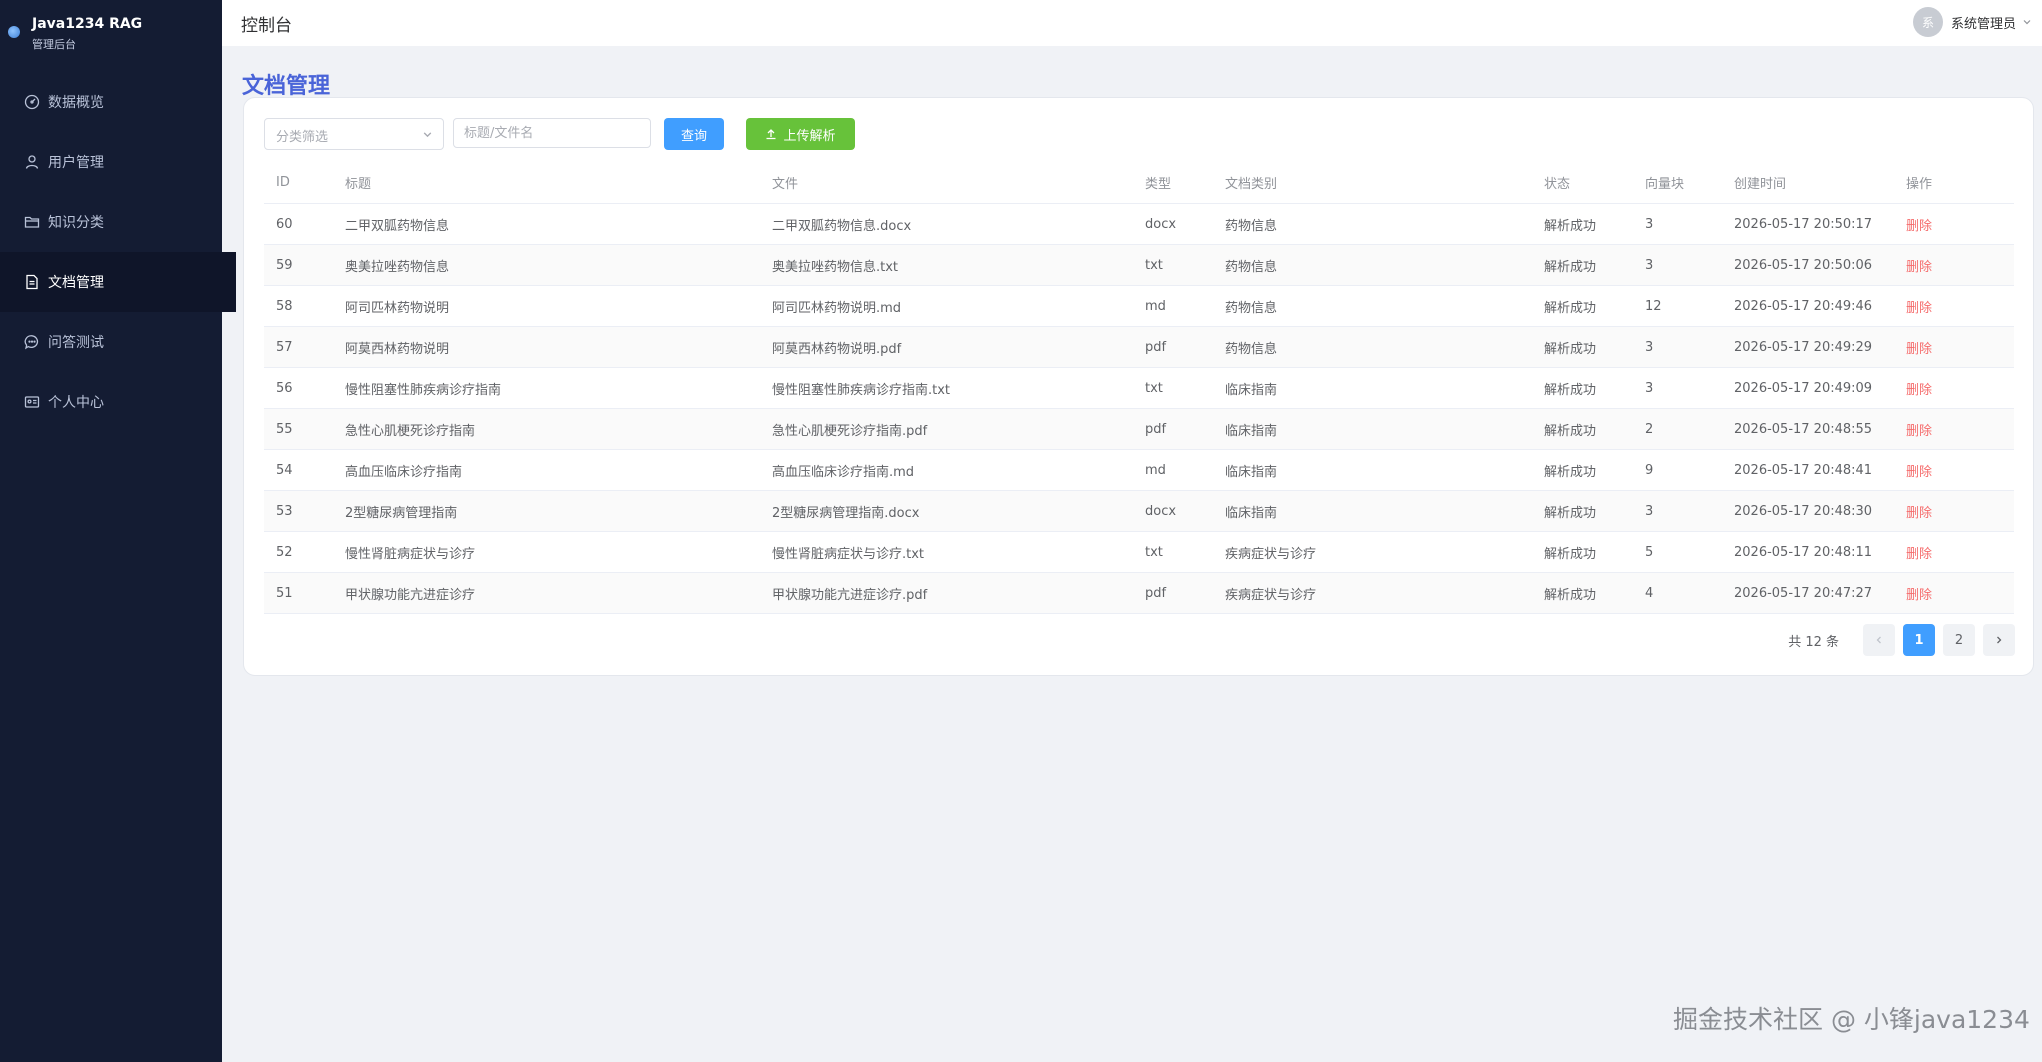 The image size is (2042, 1062). What do you see at coordinates (284, 347) in the screenshot?
I see `cell-id: 57` at bounding box center [284, 347].